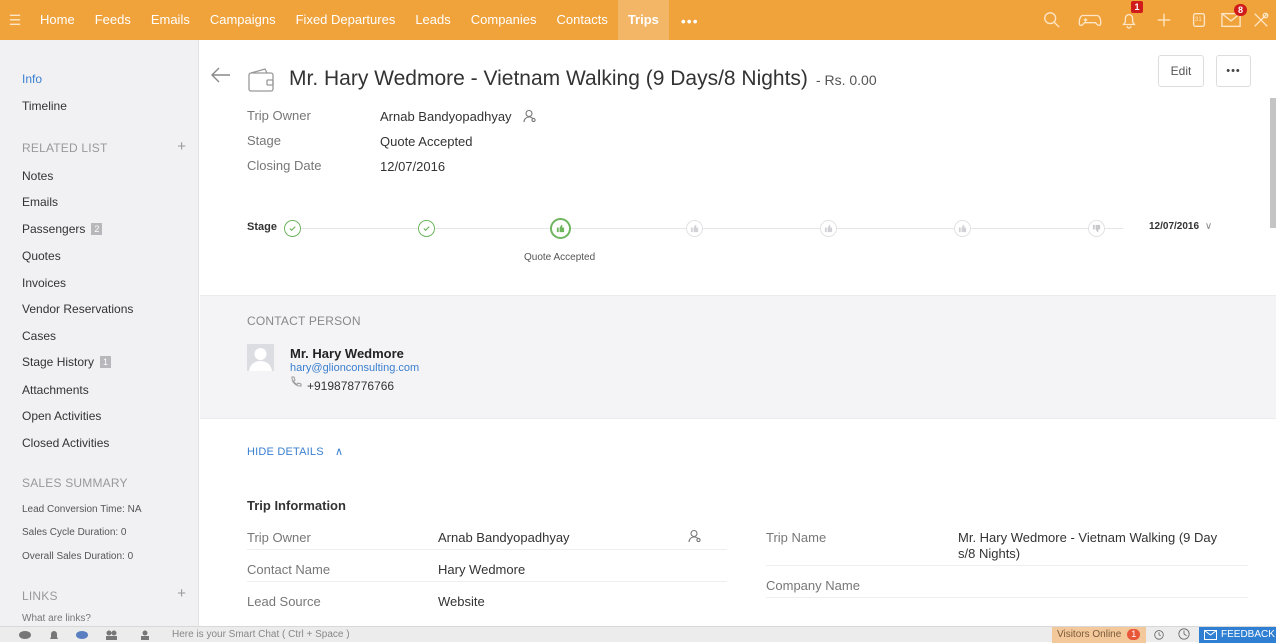 This screenshot has height=643, width=1276. What do you see at coordinates (643, 20) in the screenshot?
I see `tab-trips: Trips` at bounding box center [643, 20].